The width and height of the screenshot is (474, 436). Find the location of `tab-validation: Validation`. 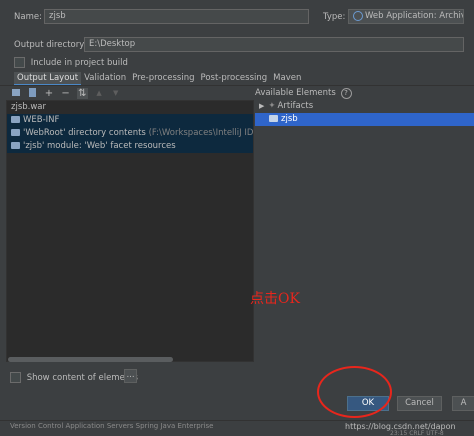

tab-validation: Validation is located at coordinates (105, 78).